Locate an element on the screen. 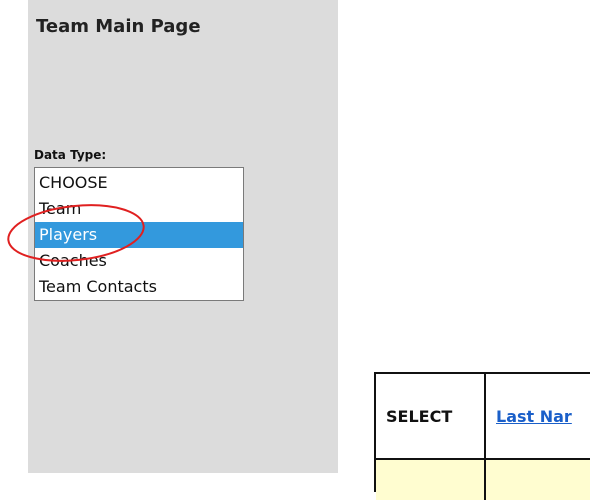  column-header-select: SELECT is located at coordinates (431, 416).